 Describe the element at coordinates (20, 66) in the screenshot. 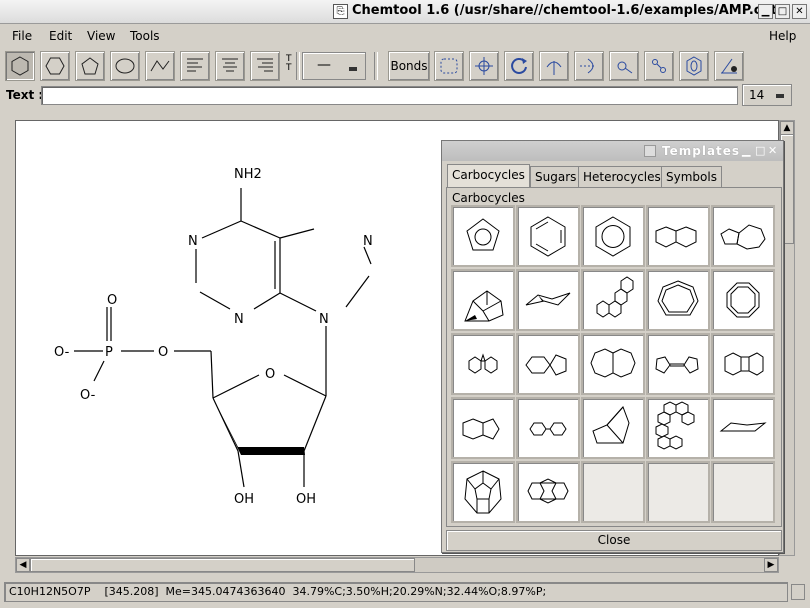

I see `hexagon-tool-button` at that location.